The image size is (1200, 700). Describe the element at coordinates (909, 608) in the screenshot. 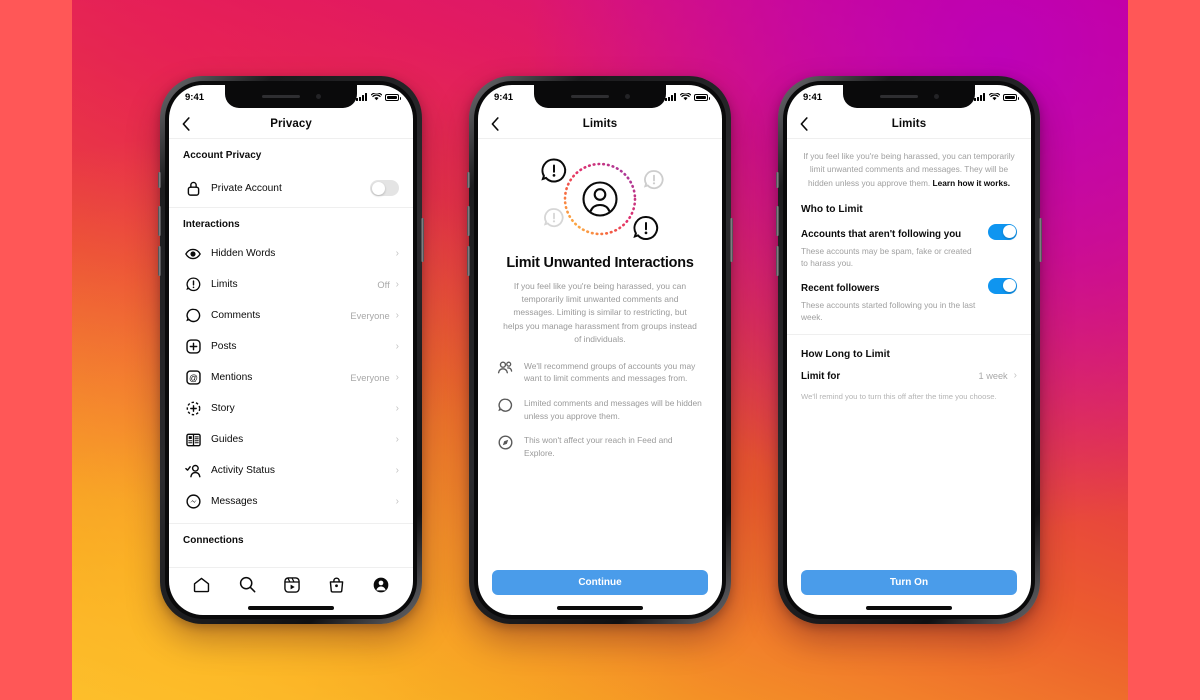

I see `home-indicator` at that location.